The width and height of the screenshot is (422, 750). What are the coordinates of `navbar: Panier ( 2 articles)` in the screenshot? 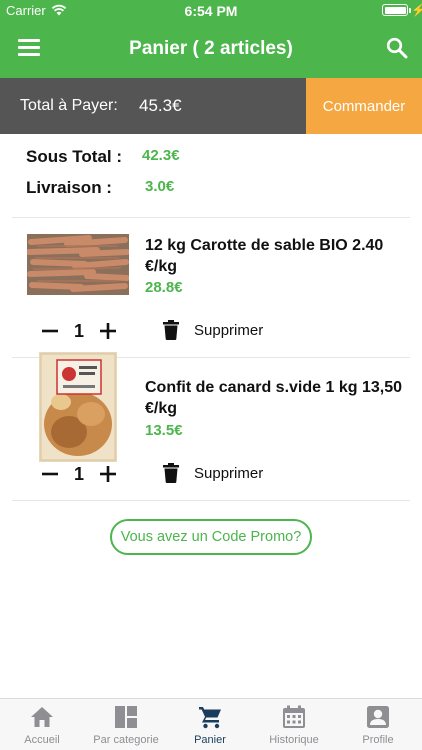 It's located at (211, 50).